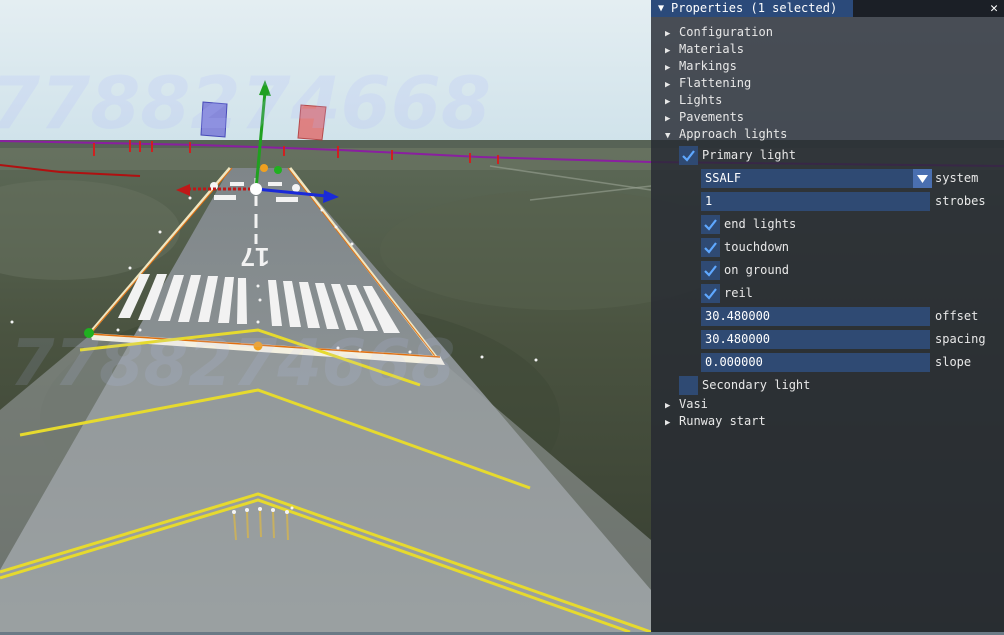 The image size is (1004, 635). What do you see at coordinates (815, 339) in the screenshot?
I see `spacing-input: 30.480000` at bounding box center [815, 339].